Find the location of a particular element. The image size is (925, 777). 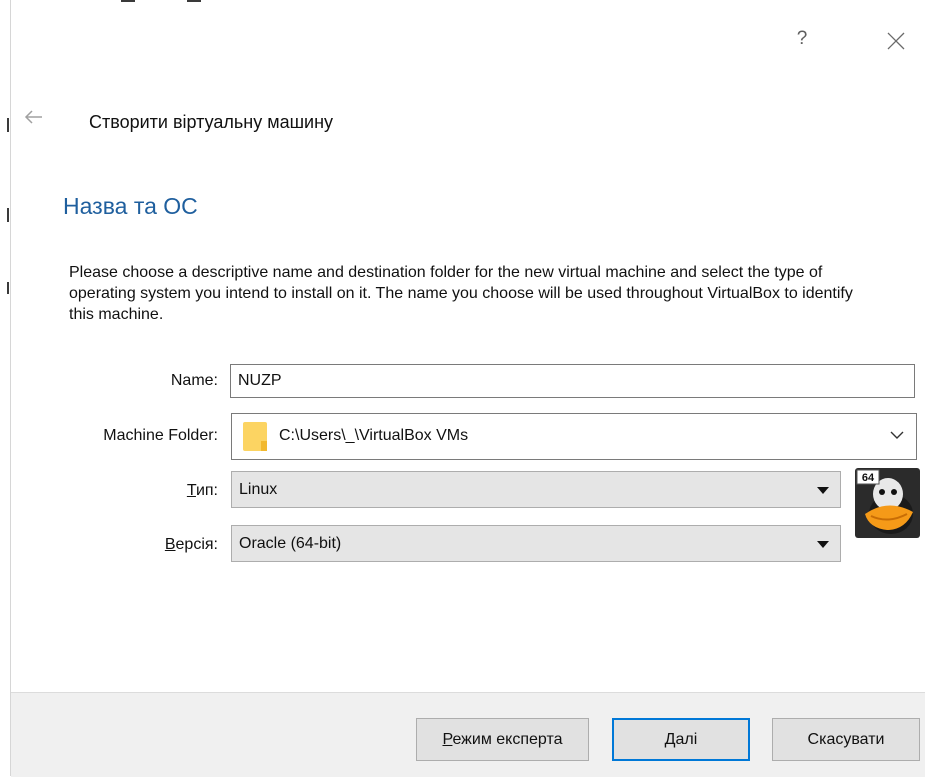

name-label: Name: is located at coordinates (194, 380).